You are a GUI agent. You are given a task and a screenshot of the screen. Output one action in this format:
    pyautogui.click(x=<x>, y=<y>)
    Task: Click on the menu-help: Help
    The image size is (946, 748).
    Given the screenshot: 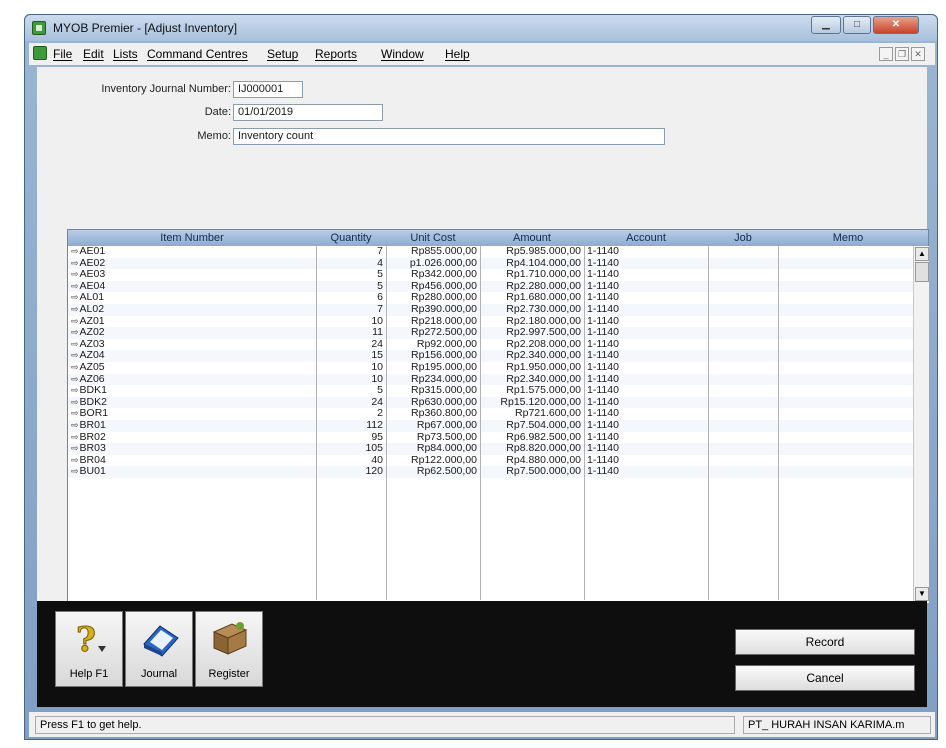 What is the action you would take?
    pyautogui.click(x=457, y=54)
    